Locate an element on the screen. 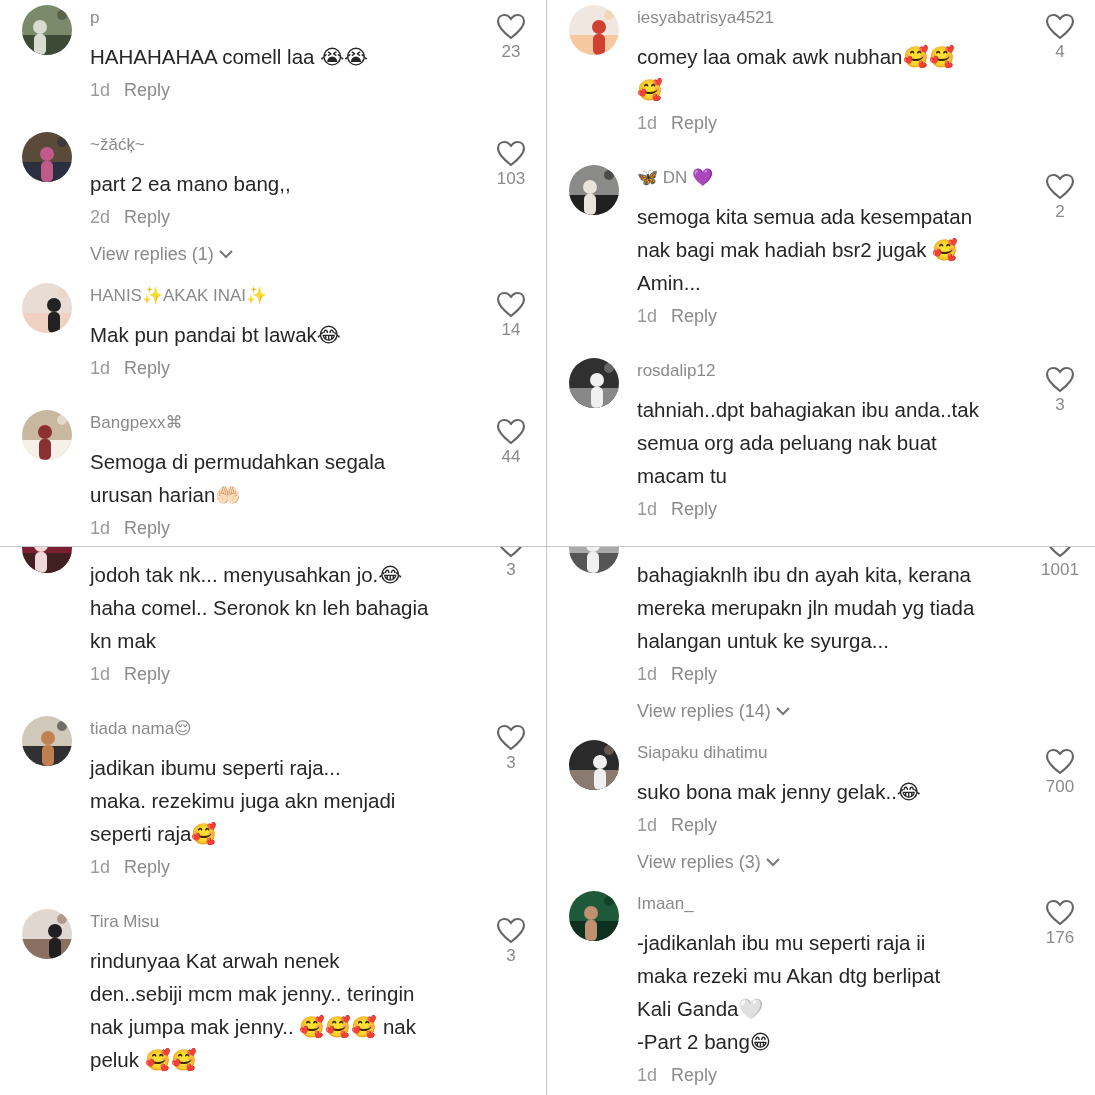 This screenshot has height=1095, width=1095. comment-text: -jadikanlah ibu mu seperti raja ii maka rezeki mu Akan dtg berlipat Kali Ganda🤍 -Part 2 bang😁 is located at coordinates (789, 992).